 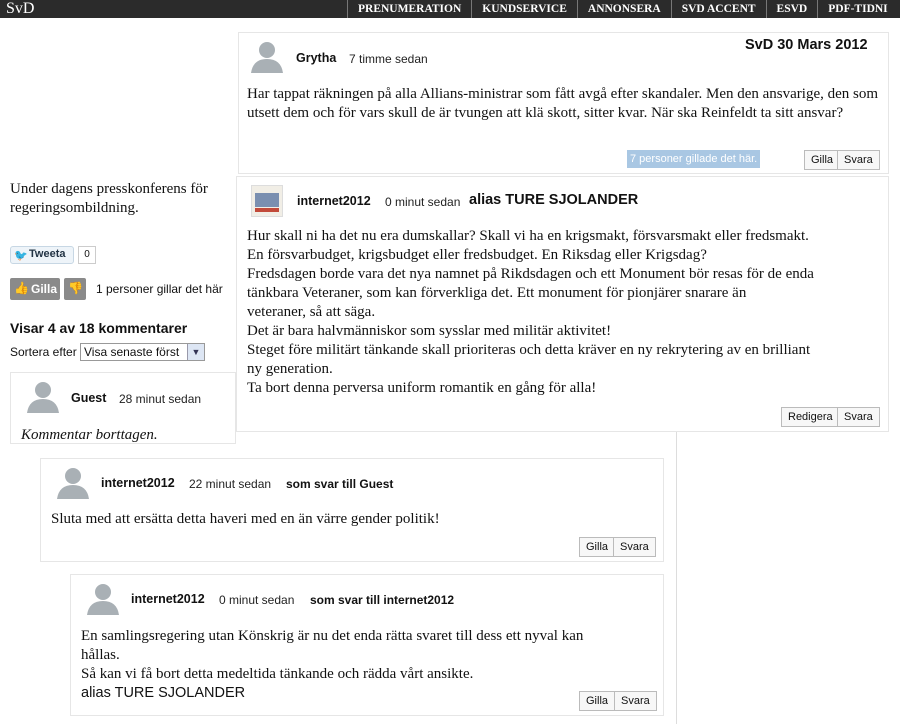 I want to click on comment-time: 22 minut sedan, so click(x=230, y=484).